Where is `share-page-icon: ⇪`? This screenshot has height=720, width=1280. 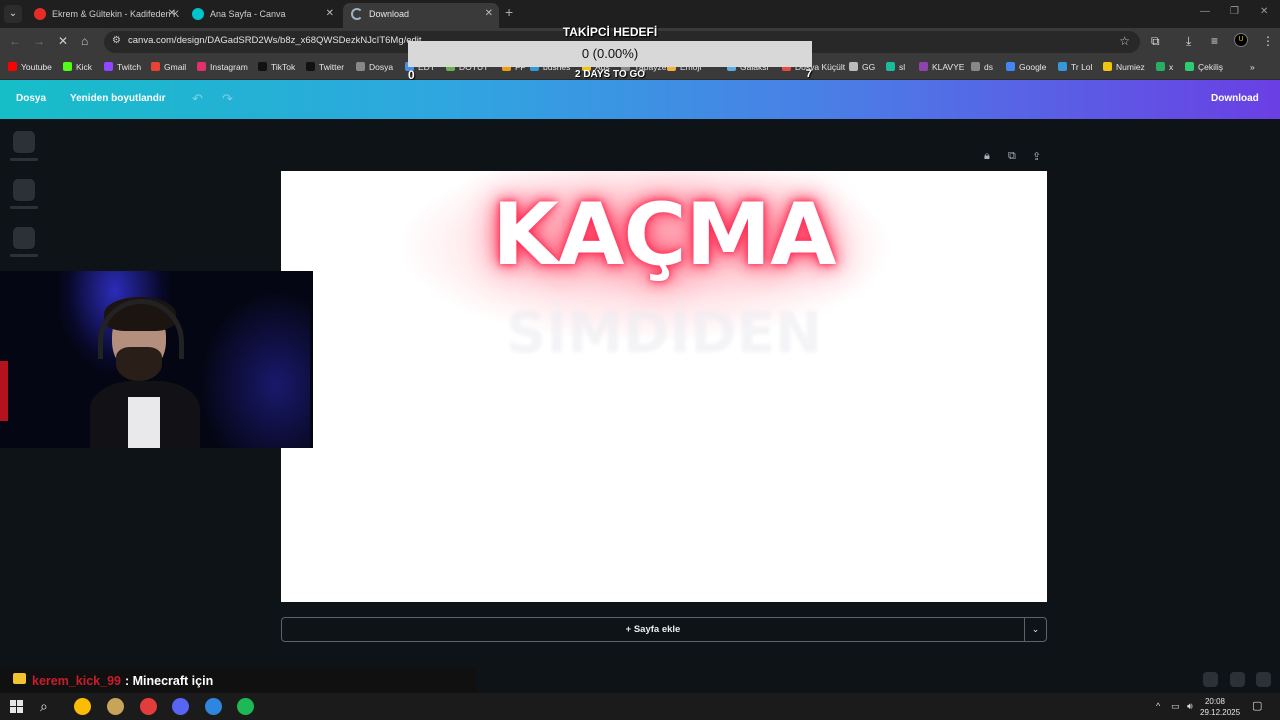
share-page-icon: ⇪ is located at coordinates (1036, 156).